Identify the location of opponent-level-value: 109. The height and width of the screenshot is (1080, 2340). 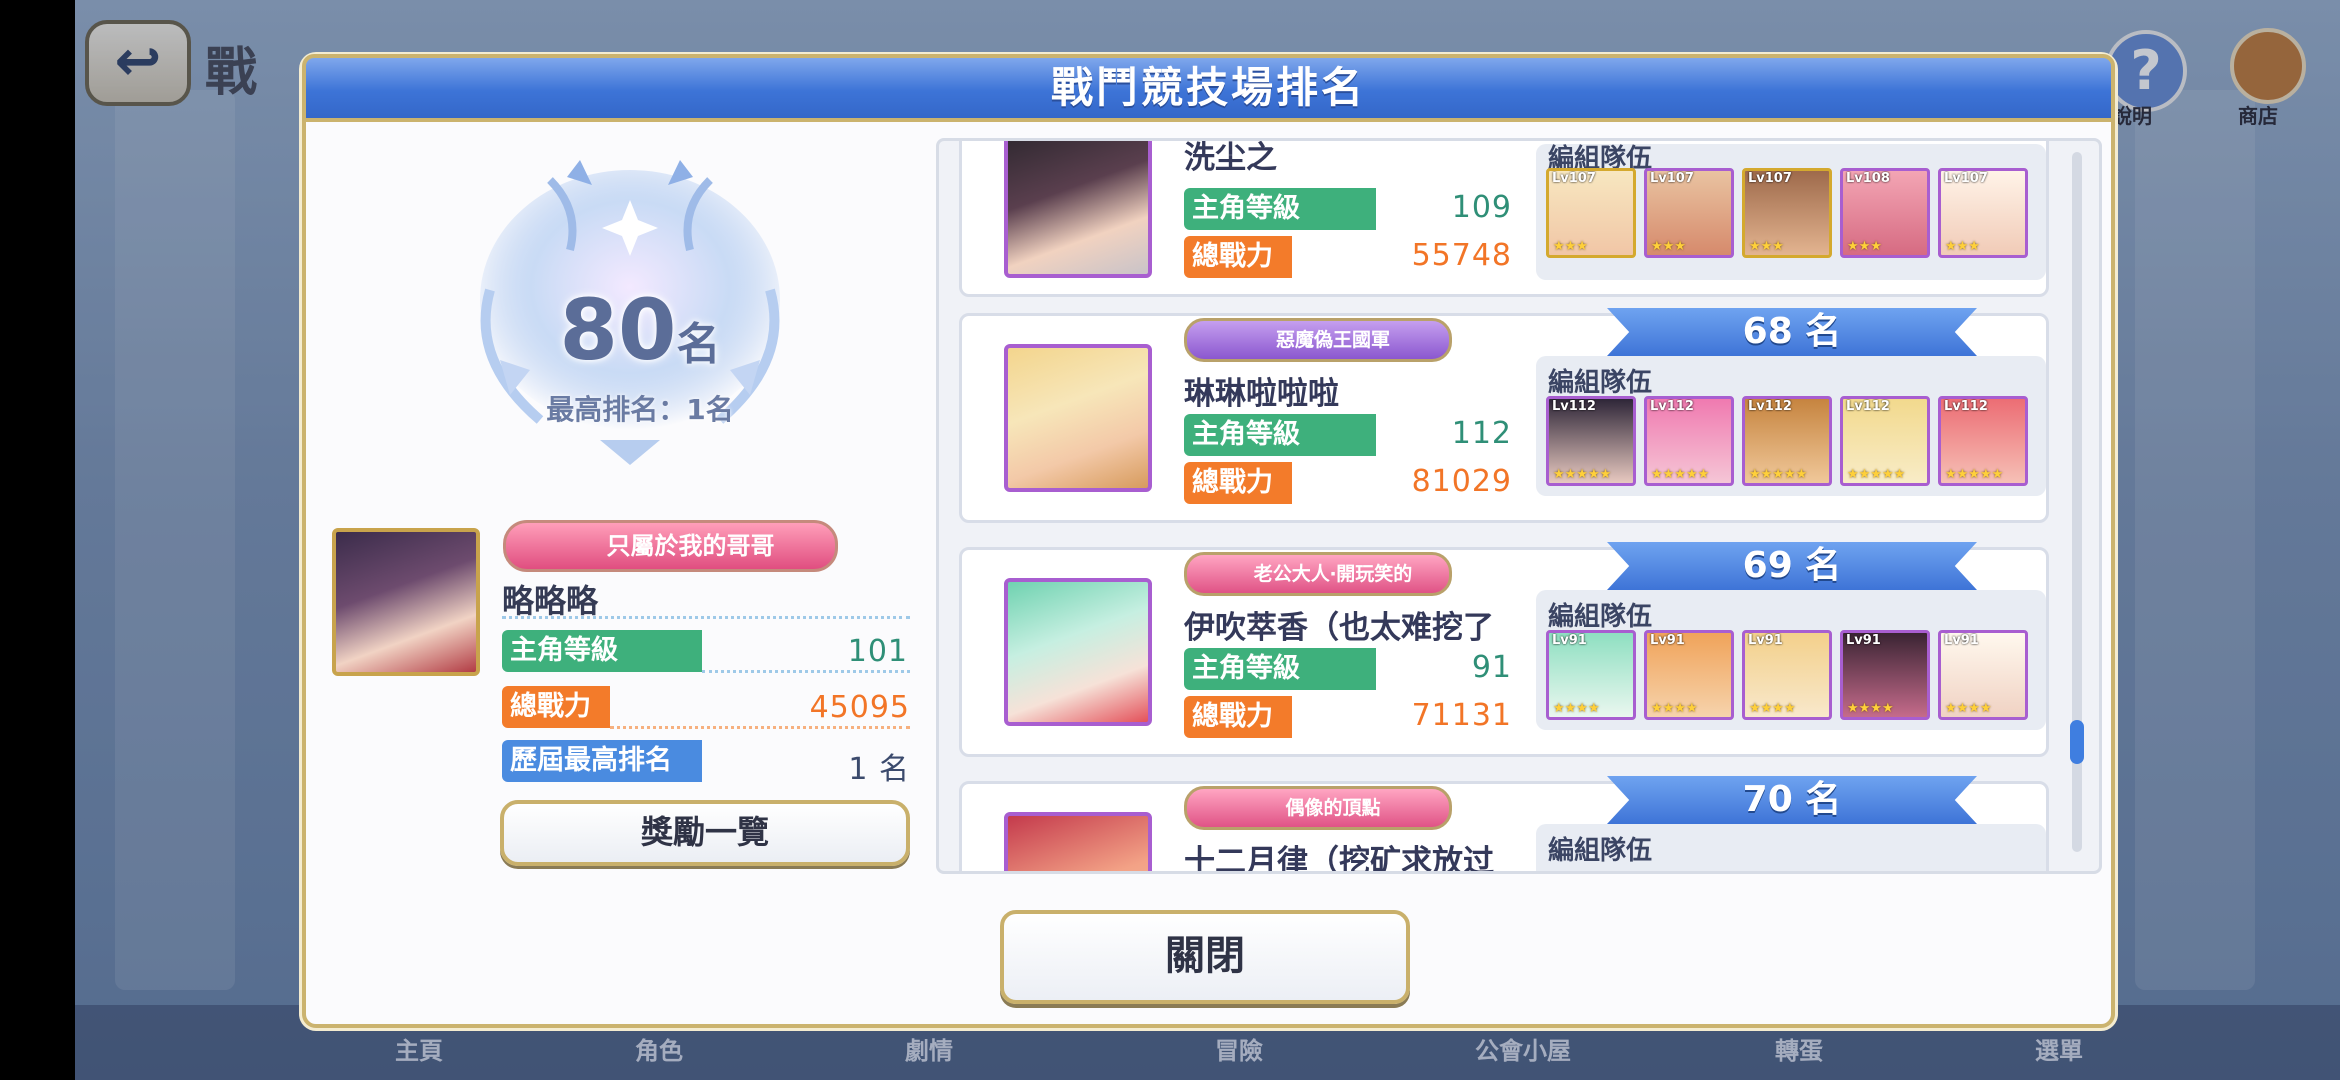
(1481, 207).